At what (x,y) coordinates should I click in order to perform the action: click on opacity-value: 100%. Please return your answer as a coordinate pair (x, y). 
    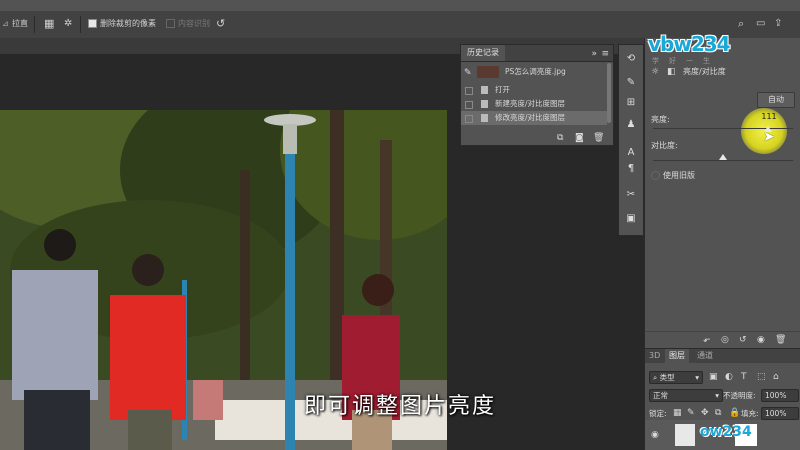
    Looking at the image, I should click on (776, 395).